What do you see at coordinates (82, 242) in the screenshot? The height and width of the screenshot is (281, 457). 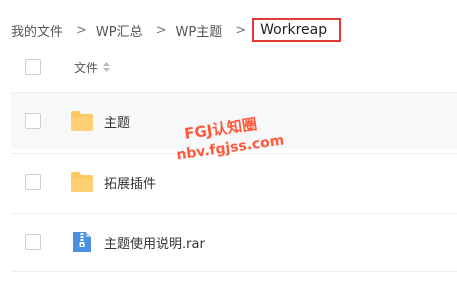 I see `archive-icon` at bounding box center [82, 242].